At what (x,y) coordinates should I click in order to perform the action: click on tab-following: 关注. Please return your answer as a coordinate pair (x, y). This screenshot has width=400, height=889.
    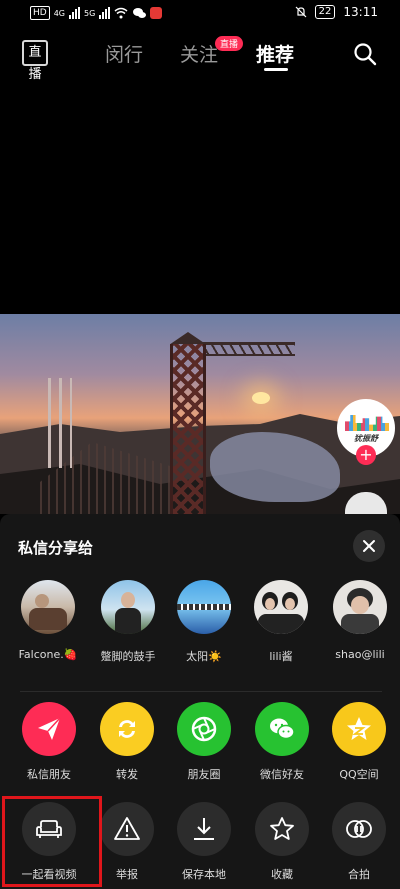
    Looking at the image, I should click on (199, 53).